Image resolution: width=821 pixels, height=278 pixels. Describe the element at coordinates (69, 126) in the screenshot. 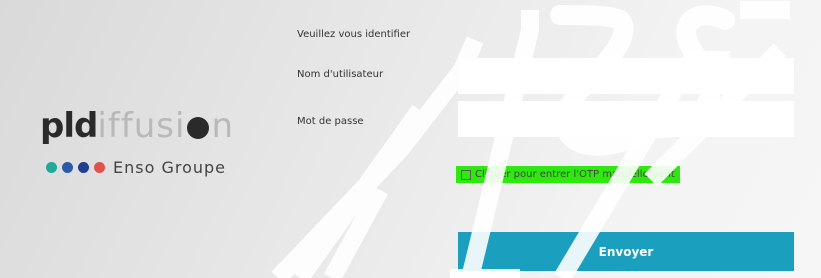

I see `logo-part-dark: pld` at that location.